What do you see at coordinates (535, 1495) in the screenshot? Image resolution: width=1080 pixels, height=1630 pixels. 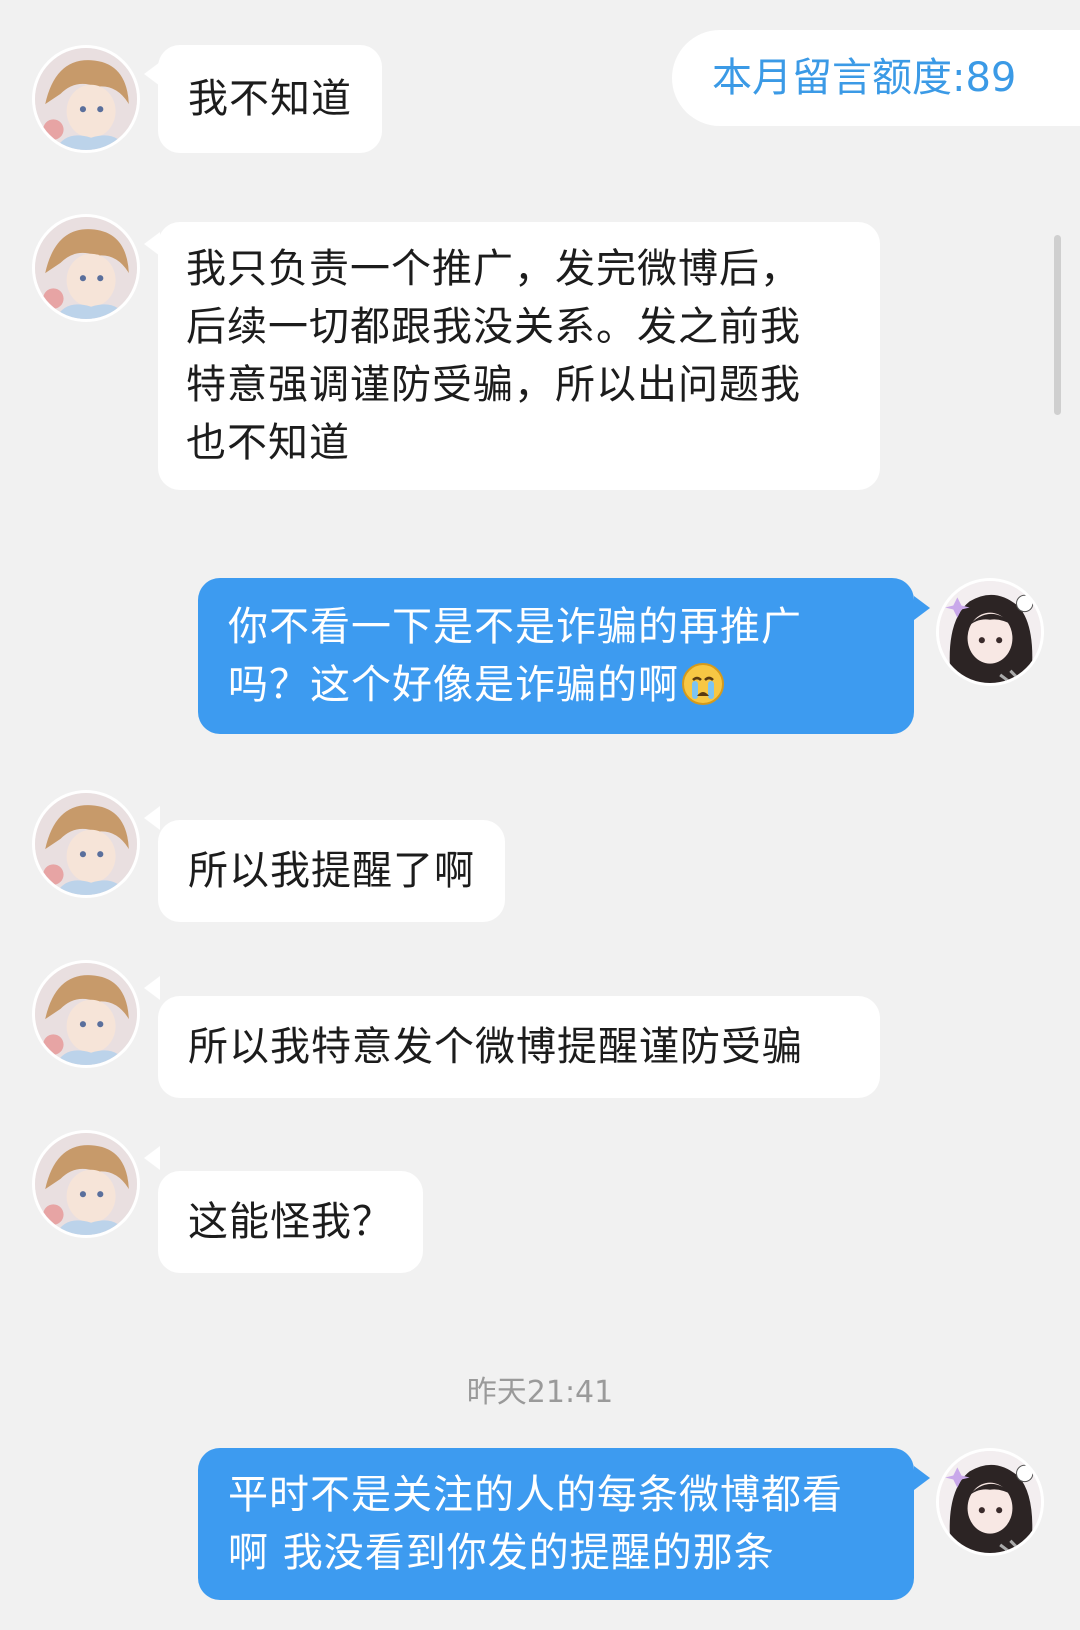 I see `message-text-line: 平时不是关注的人的每条微博都看` at bounding box center [535, 1495].